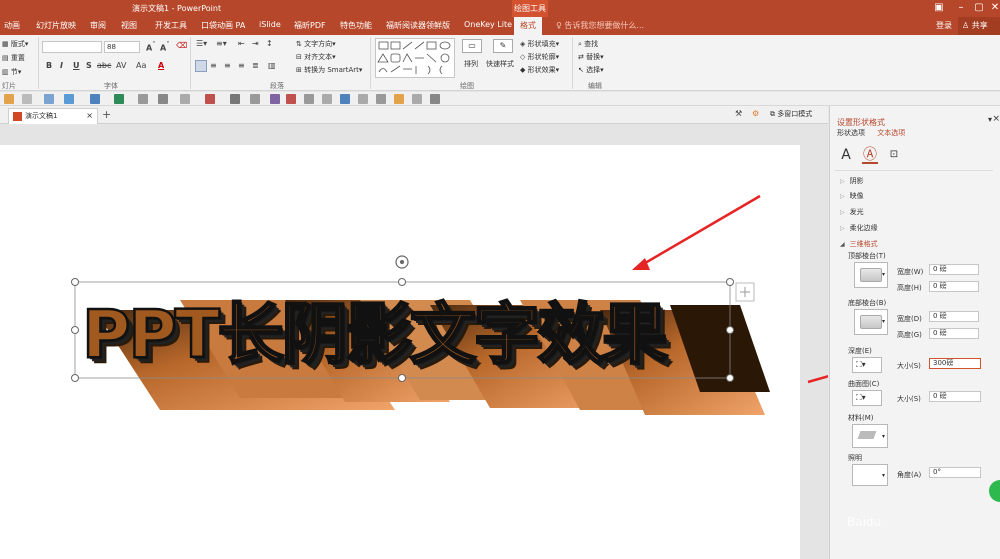 The width and height of the screenshot is (1000, 559). I want to click on decrease-indent-icon: ⇤, so click(241, 43).